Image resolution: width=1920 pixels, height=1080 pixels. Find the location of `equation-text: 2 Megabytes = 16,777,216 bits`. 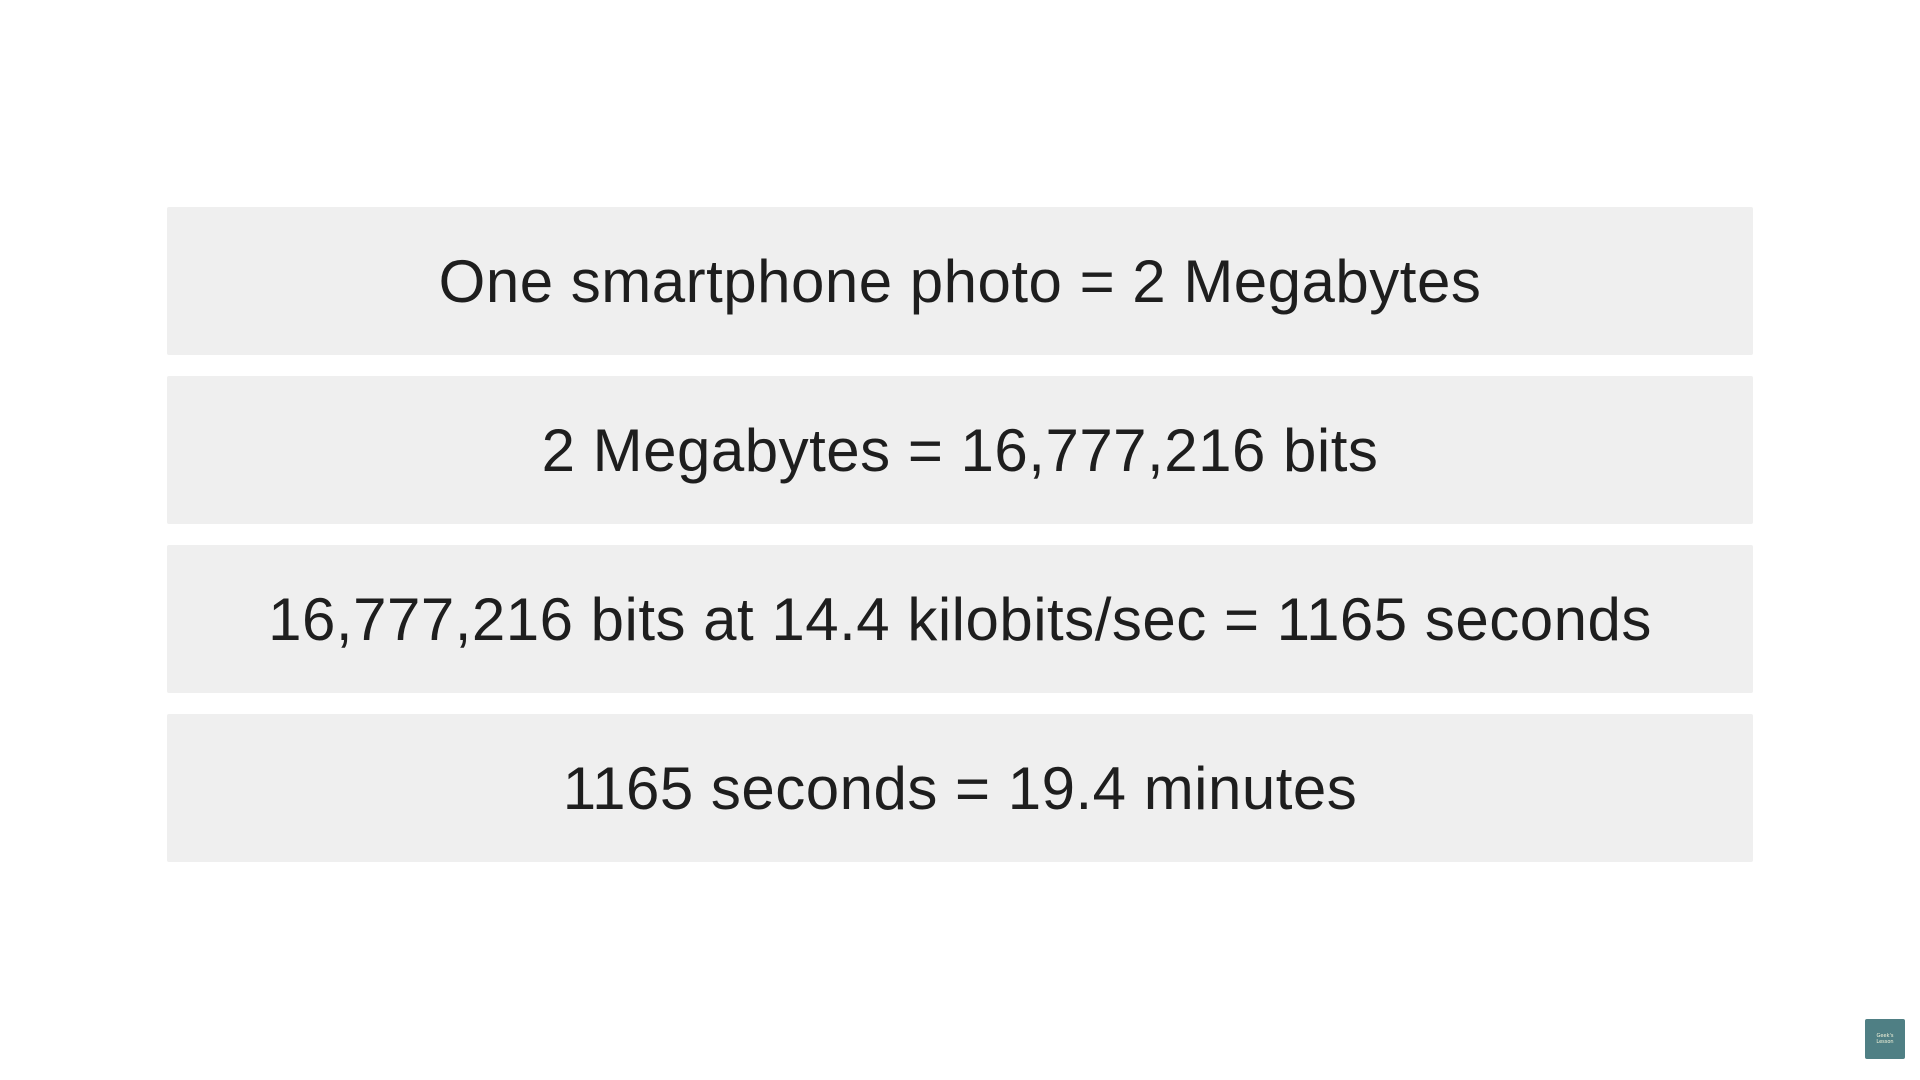

equation-text: 2 Megabytes = 16,777,216 bits is located at coordinates (960, 450).